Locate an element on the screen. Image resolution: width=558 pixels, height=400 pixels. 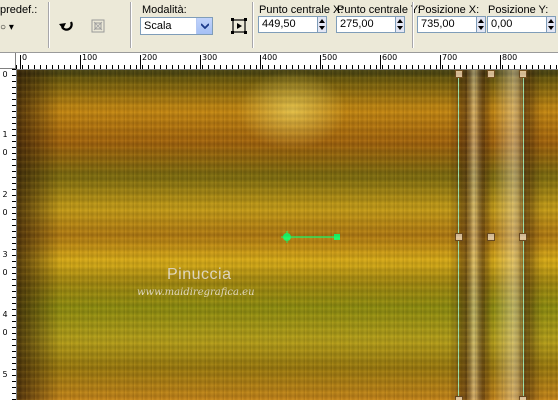
ruler-label: 400 is located at coordinates (270, 57).